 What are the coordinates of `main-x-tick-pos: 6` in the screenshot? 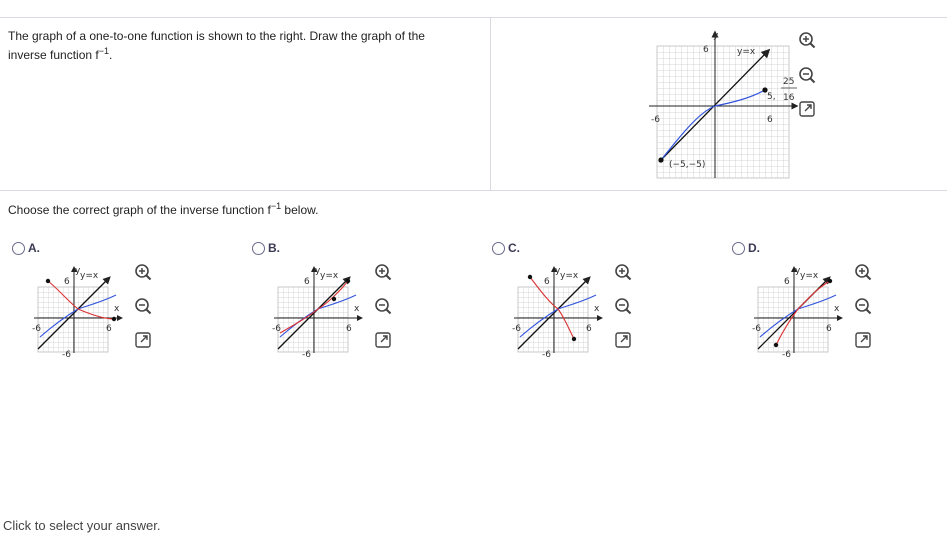 It's located at (770, 120).